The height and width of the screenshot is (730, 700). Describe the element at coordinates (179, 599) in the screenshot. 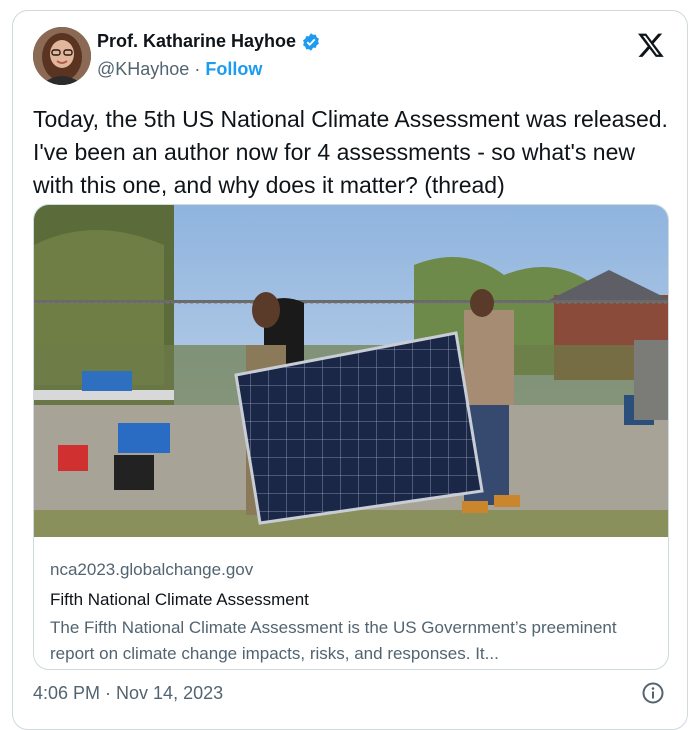

I see `card-title: Fifth National Climate Assessment` at that location.